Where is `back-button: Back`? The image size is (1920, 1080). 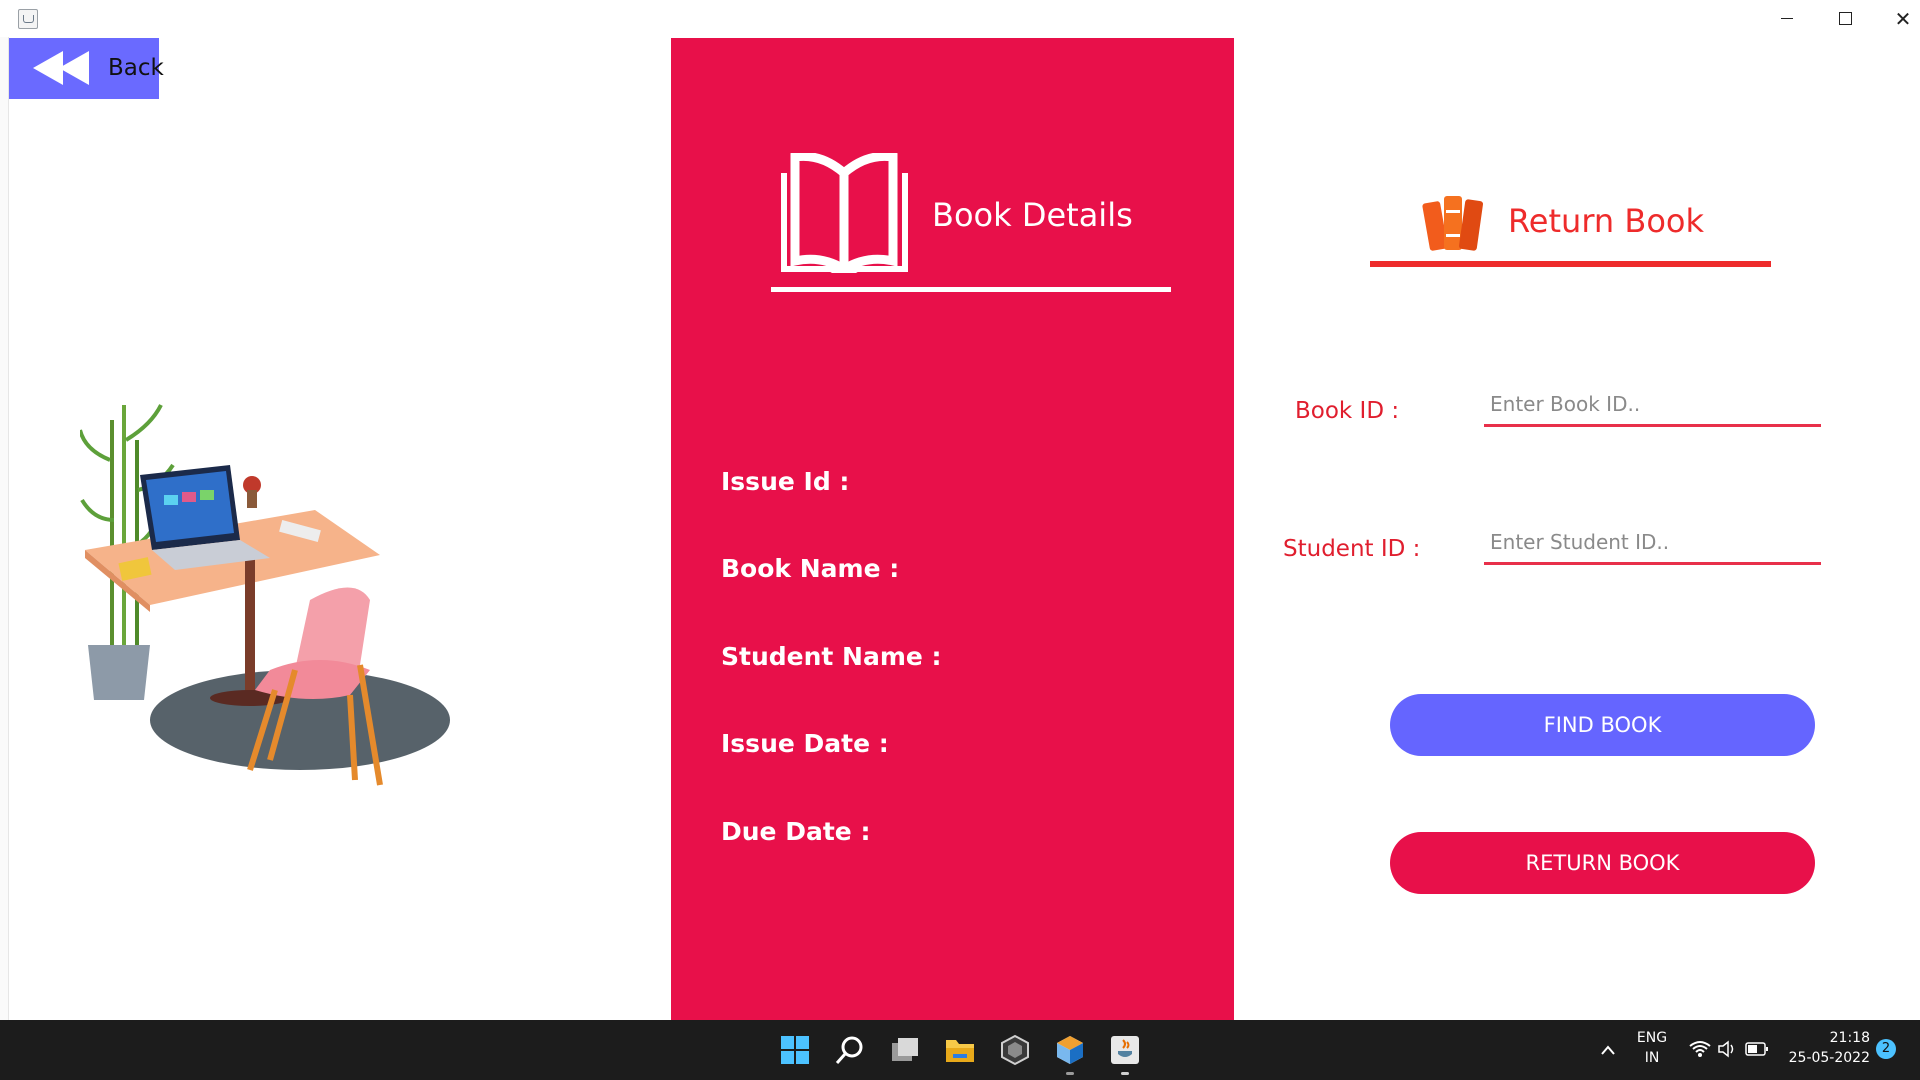
back-button: Back is located at coordinates (86, 68).